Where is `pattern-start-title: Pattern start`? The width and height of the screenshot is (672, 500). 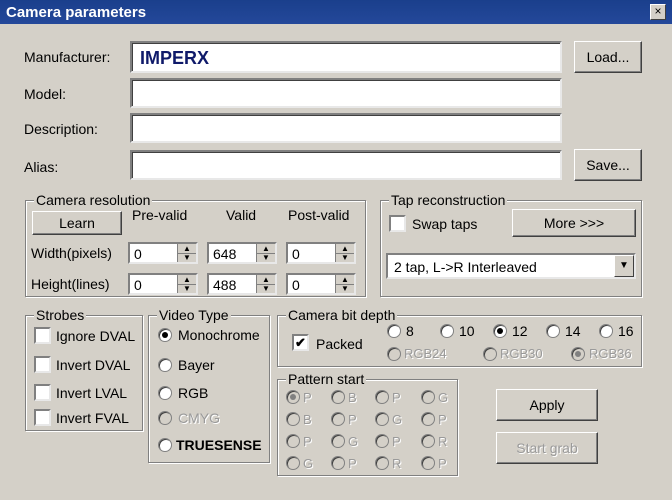
pattern-start-title: Pattern start is located at coordinates (326, 379).